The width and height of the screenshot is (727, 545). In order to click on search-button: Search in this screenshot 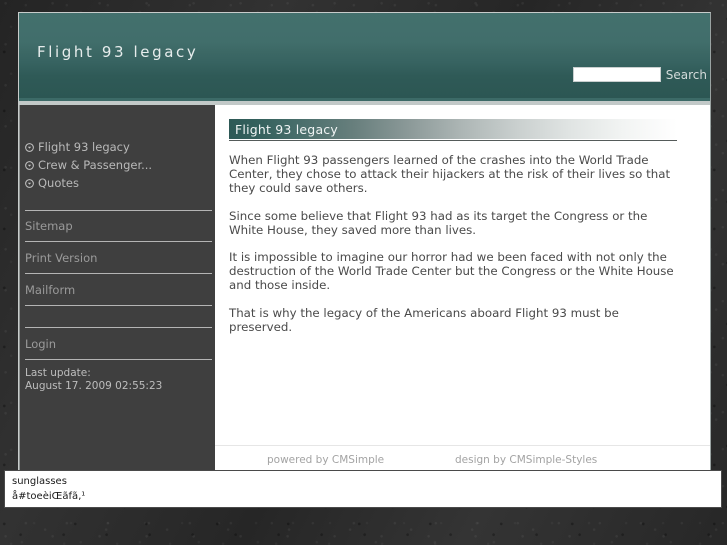, I will do `click(686, 75)`.